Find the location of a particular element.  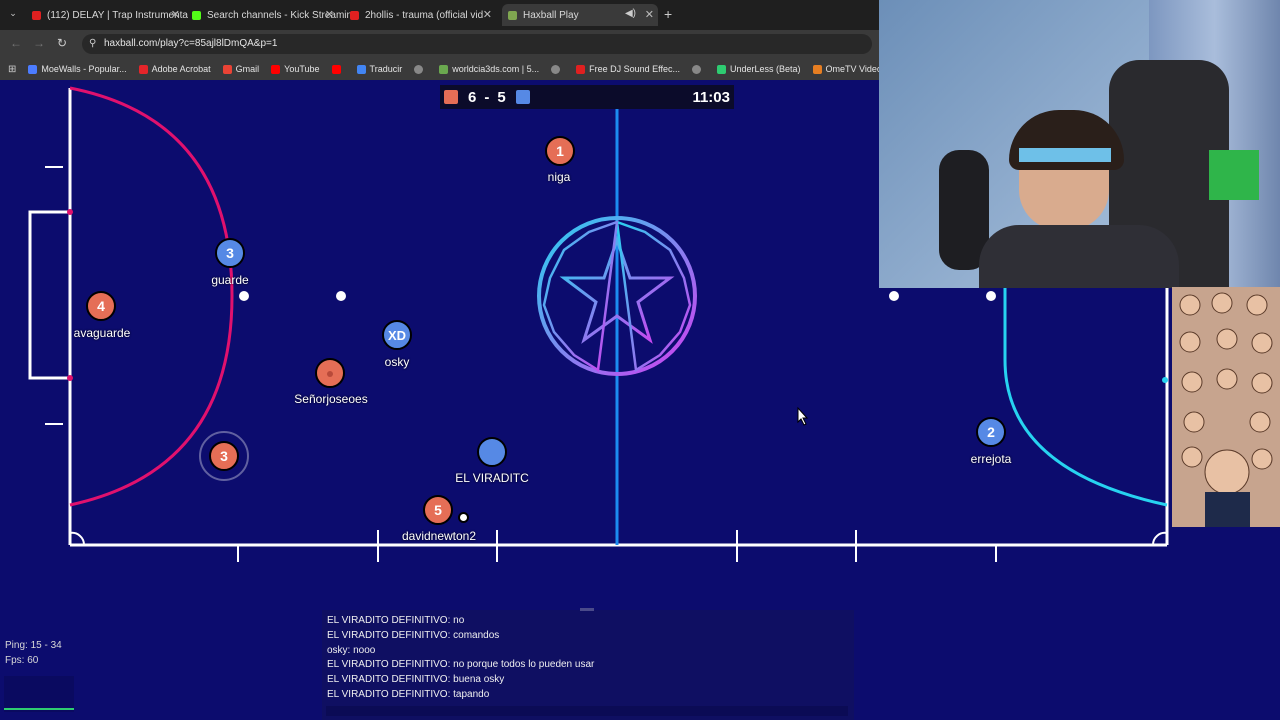

svg-text: 1 is located at coordinates (560, 151).